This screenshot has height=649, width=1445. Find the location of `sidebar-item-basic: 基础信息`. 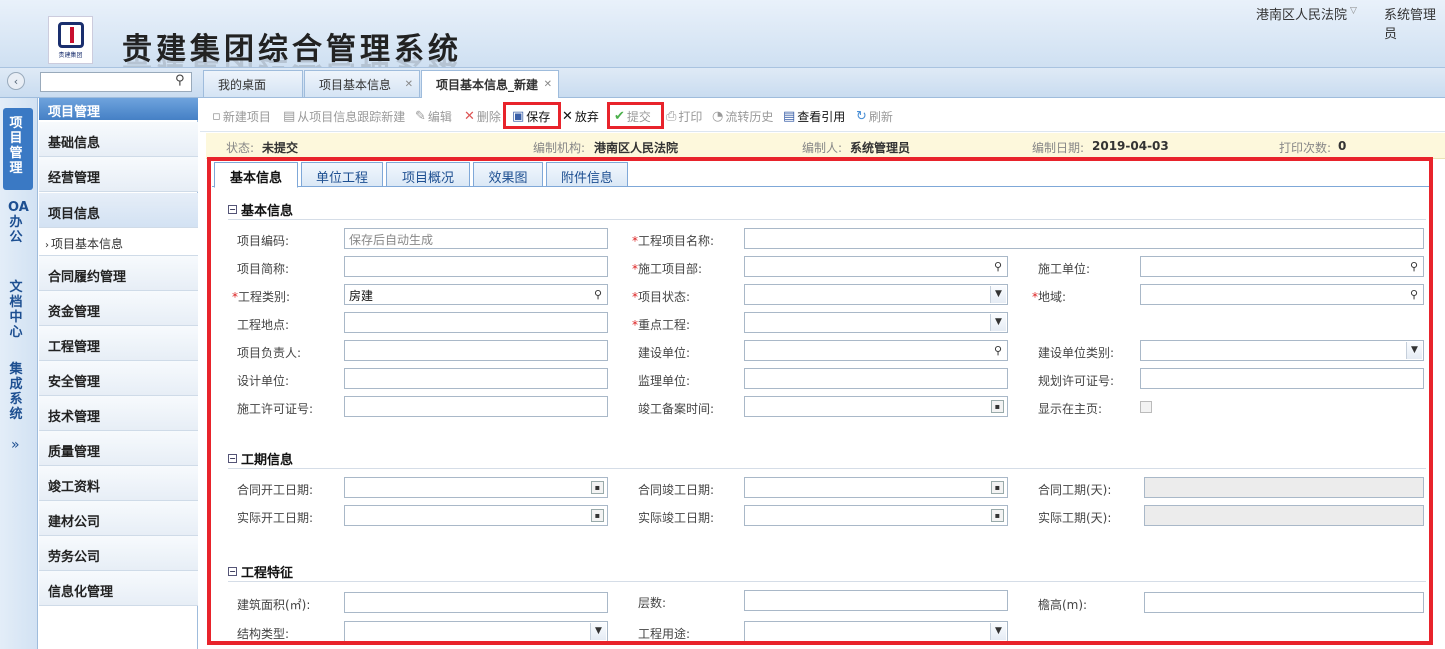

sidebar-item-basic: 基础信息 is located at coordinates (118, 139).